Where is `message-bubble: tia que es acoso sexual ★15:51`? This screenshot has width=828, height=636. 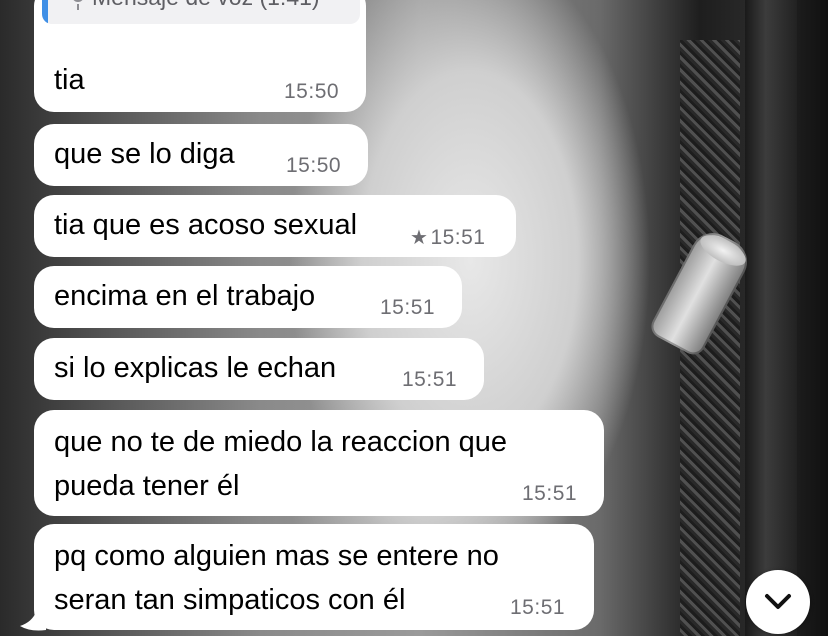
message-bubble: tia que es acoso sexual ★15:51 is located at coordinates (275, 226).